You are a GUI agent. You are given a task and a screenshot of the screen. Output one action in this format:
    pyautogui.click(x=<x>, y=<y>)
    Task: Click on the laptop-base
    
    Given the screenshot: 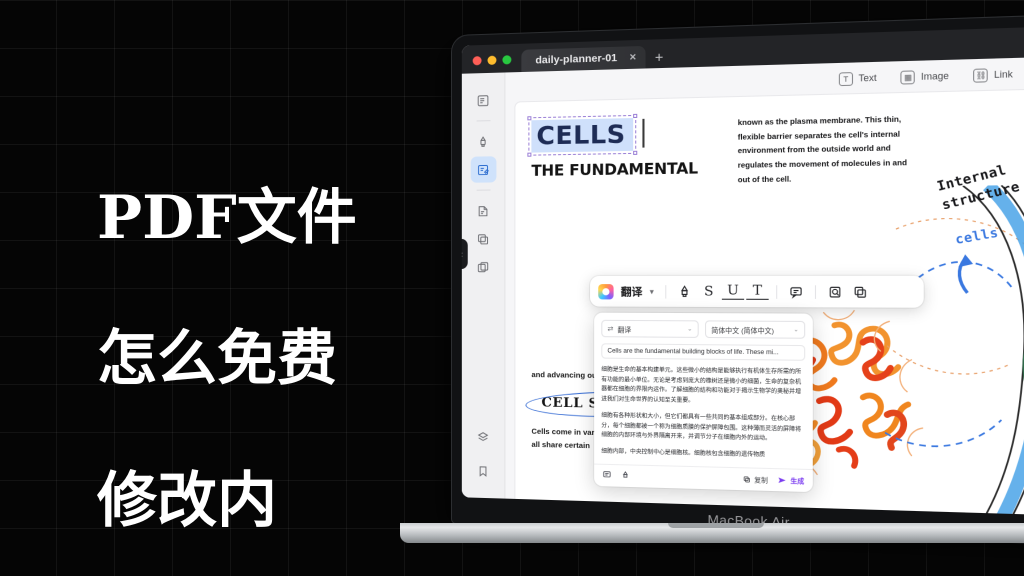 What is the action you would take?
    pyautogui.click(x=711, y=533)
    